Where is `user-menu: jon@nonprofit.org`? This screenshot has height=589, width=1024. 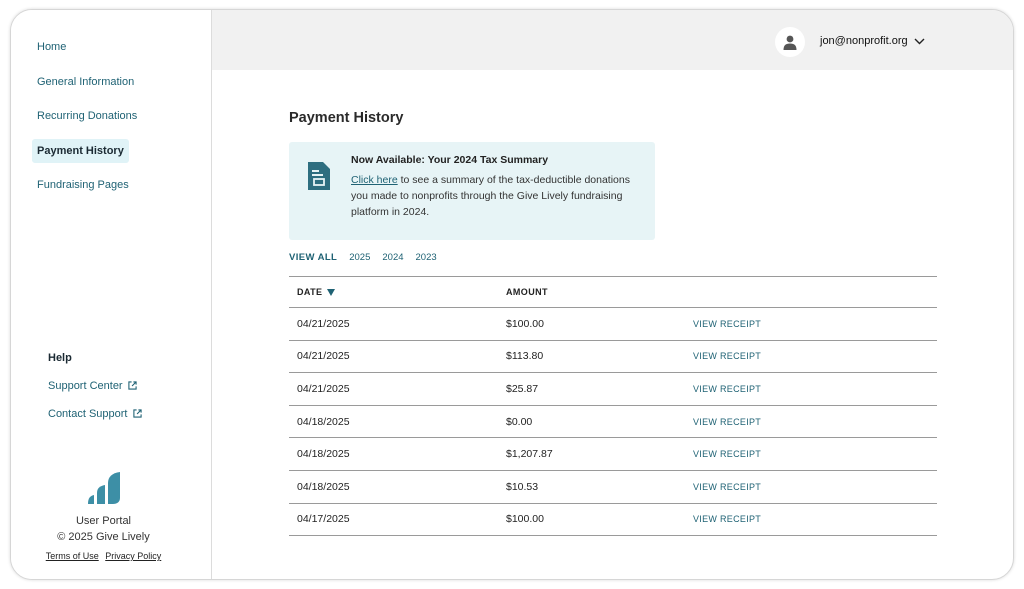
user-menu: jon@nonprofit.org is located at coordinates (872, 41).